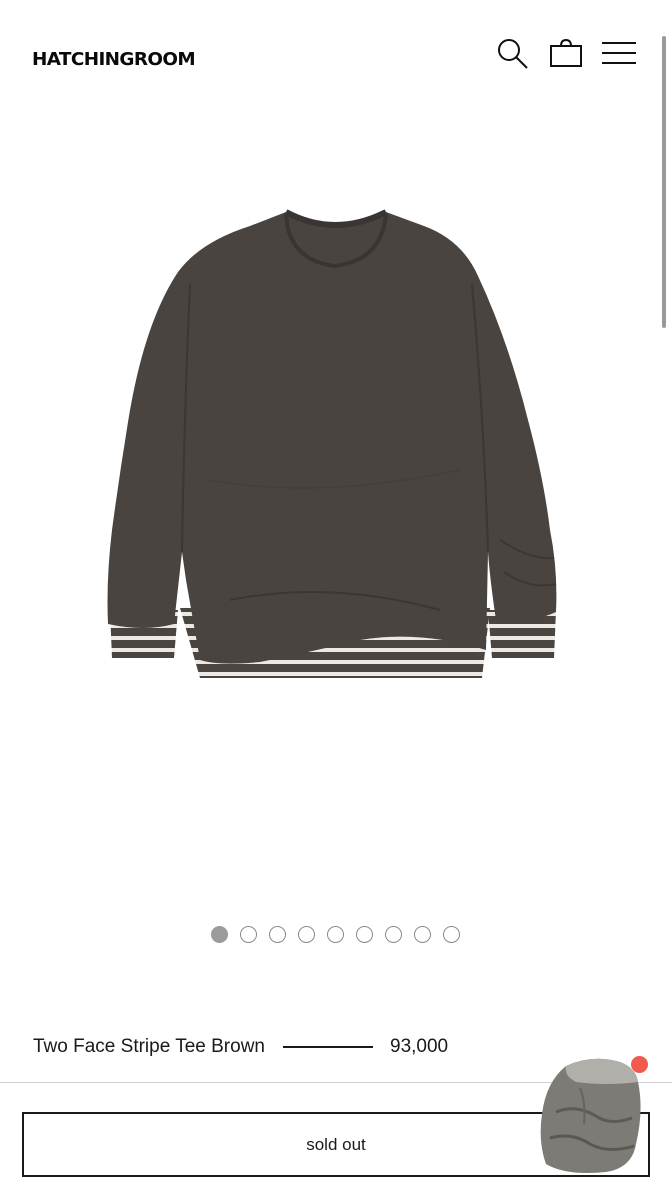 The height and width of the screenshot is (1200, 672). I want to click on product-name: Two Face Stripe Tee Brown, so click(149, 1046).